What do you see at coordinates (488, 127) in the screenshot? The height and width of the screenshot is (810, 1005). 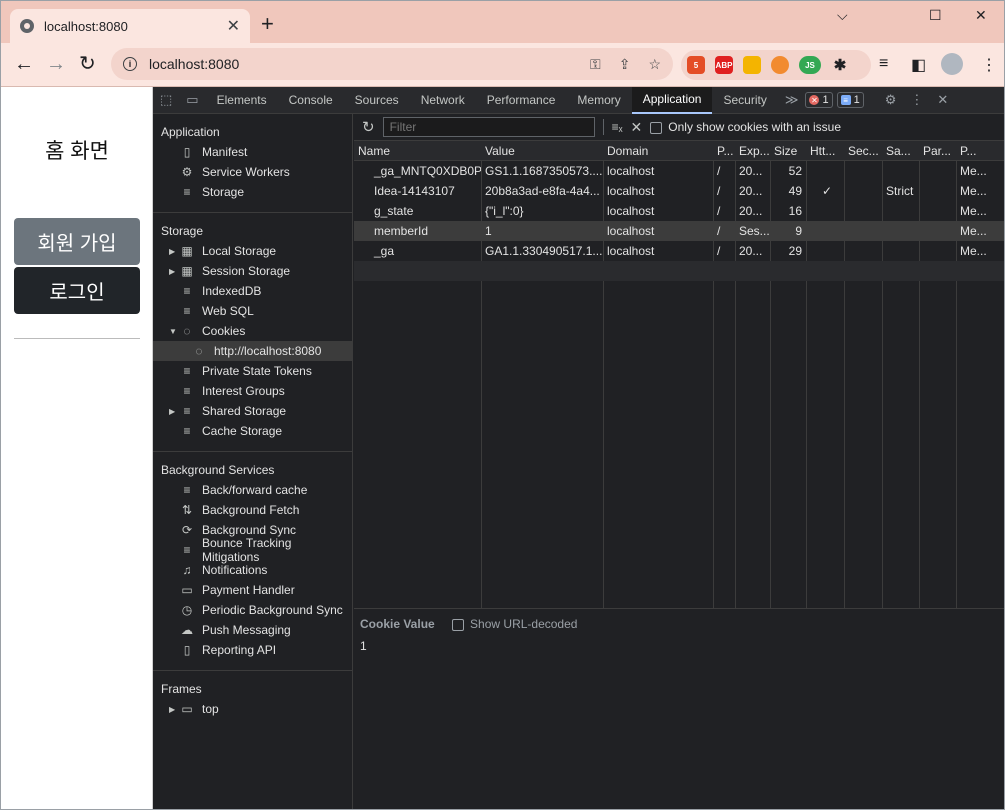 I see `filter-input` at bounding box center [488, 127].